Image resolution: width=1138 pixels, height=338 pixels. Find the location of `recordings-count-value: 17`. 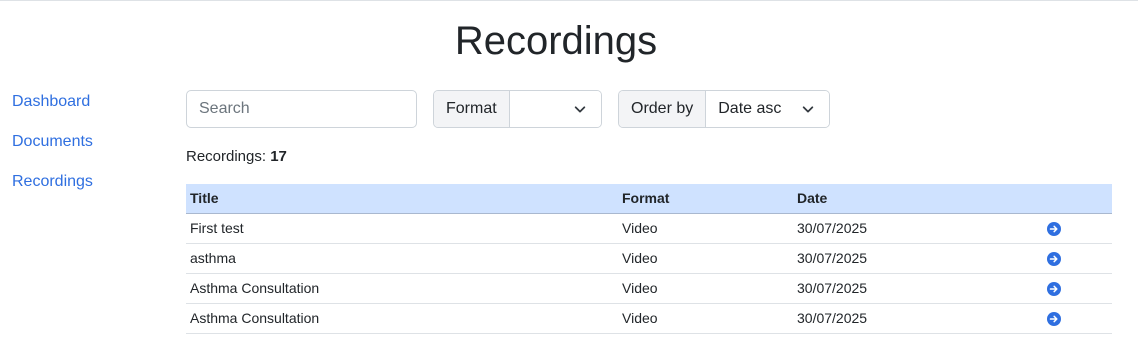

recordings-count-value: 17 is located at coordinates (278, 156).